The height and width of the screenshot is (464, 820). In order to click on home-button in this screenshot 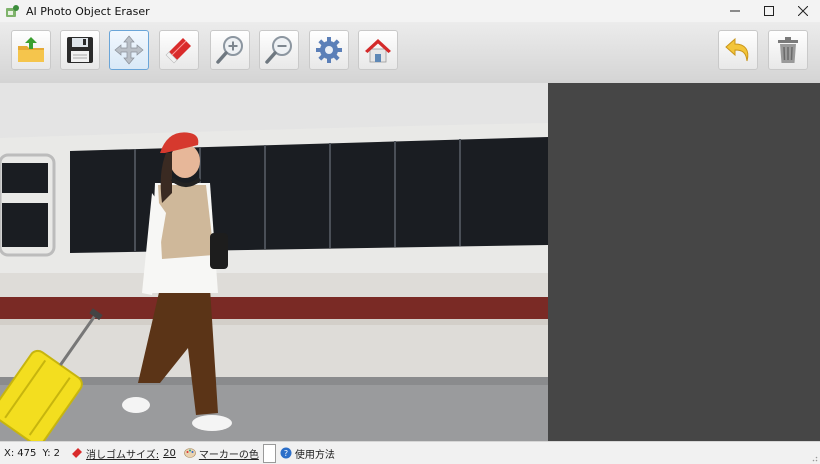, I will do `click(378, 50)`.